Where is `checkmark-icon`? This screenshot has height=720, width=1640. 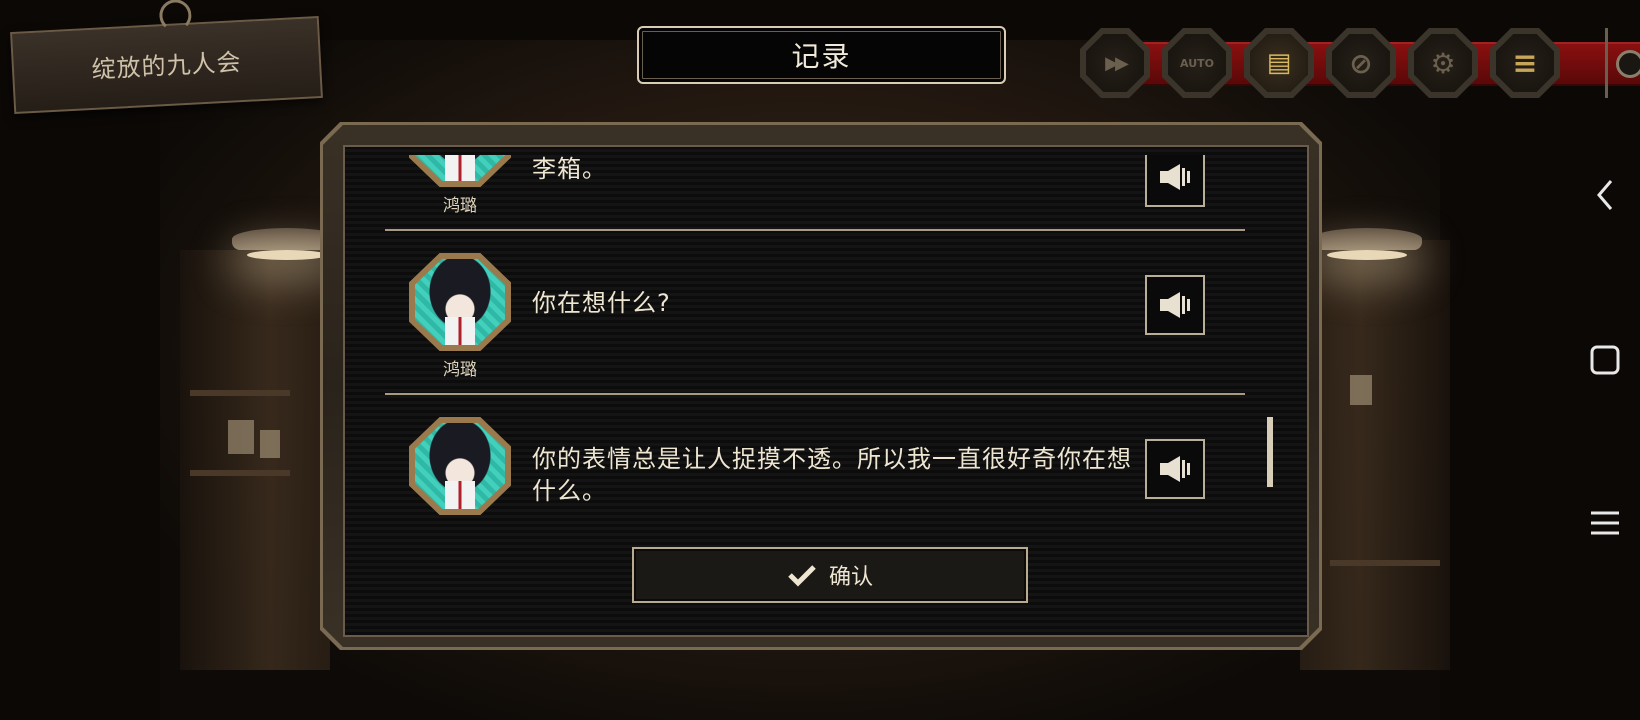
checkmark-icon is located at coordinates (802, 576).